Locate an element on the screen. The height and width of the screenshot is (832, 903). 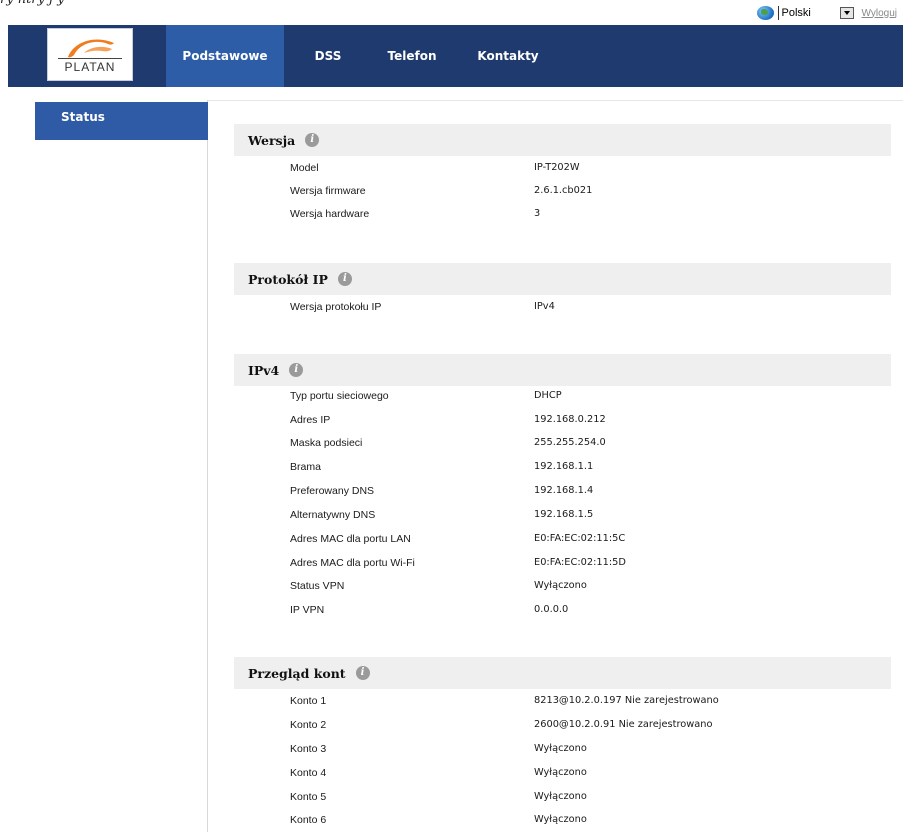
row-value: DHCP is located at coordinates (548, 395).